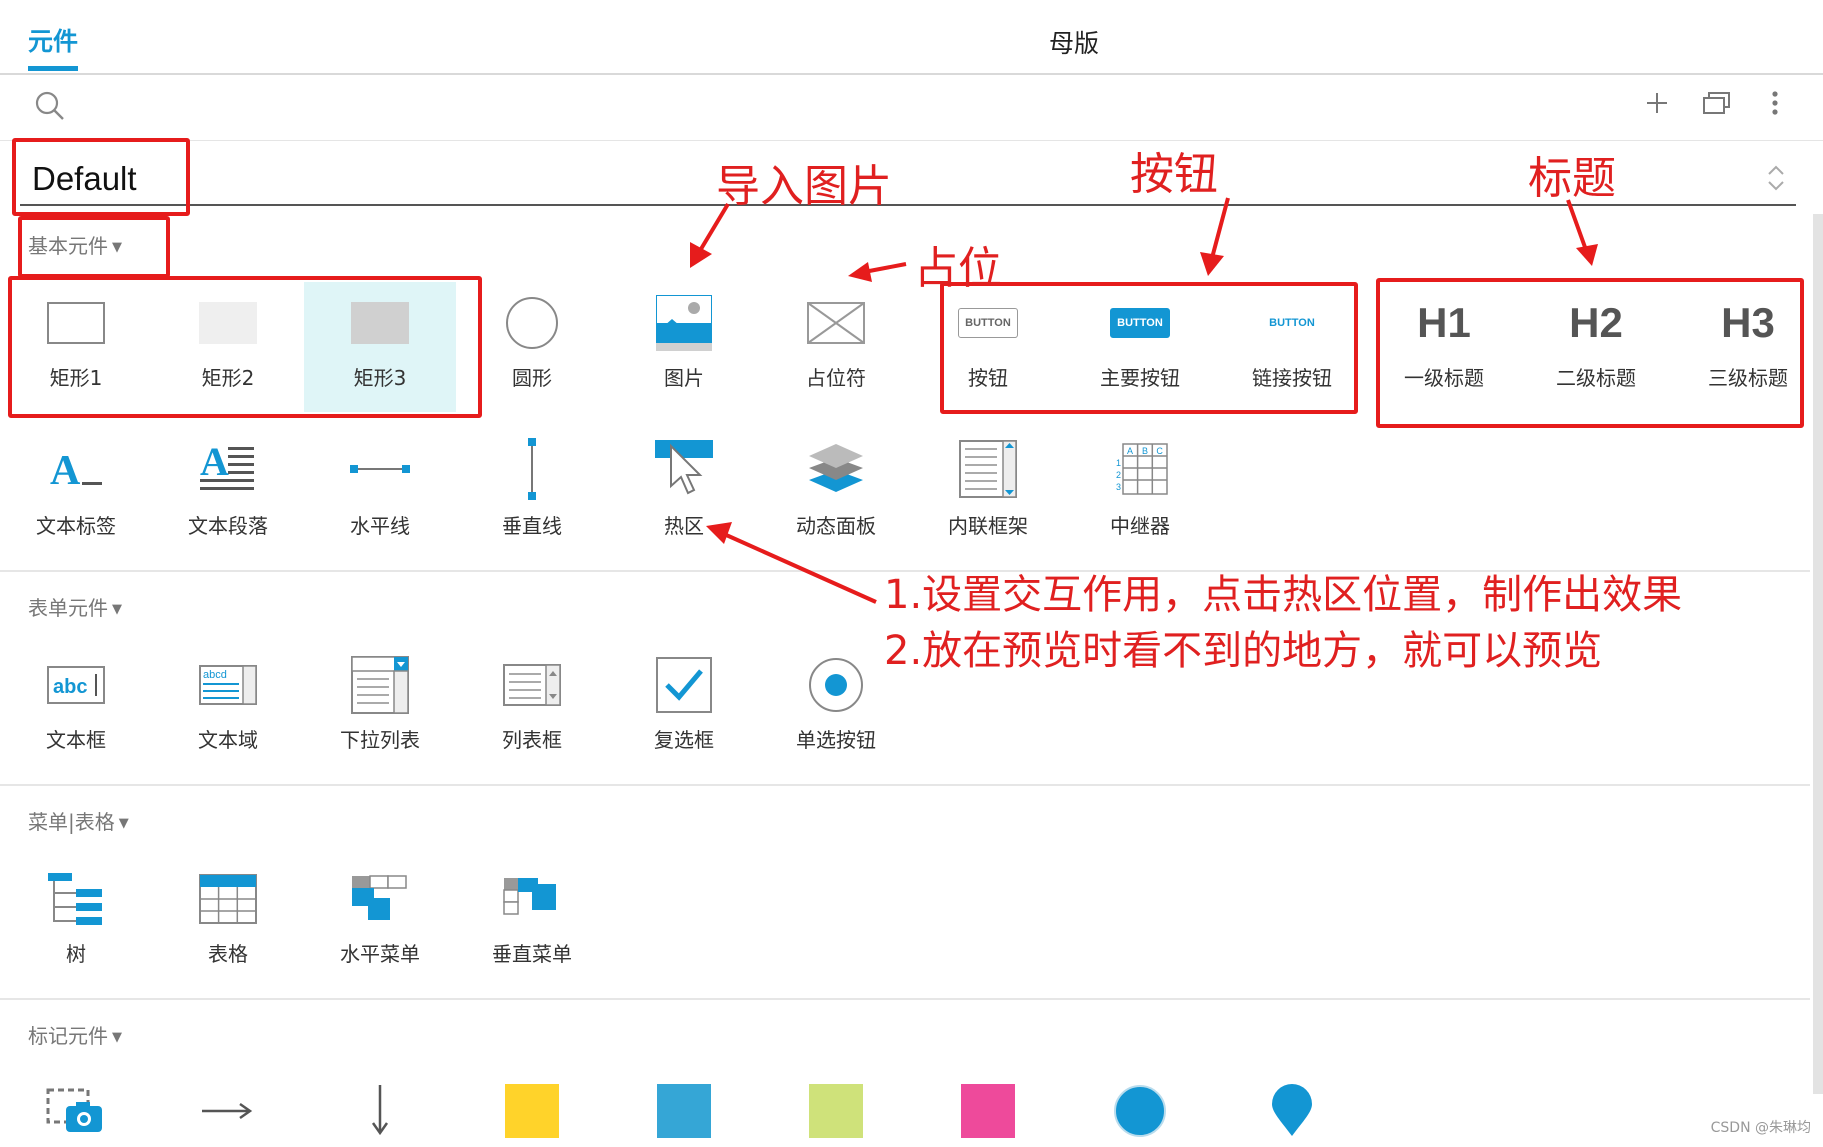 The image size is (1823, 1147). I want to click on annotation-box-buttons, so click(1149, 348).